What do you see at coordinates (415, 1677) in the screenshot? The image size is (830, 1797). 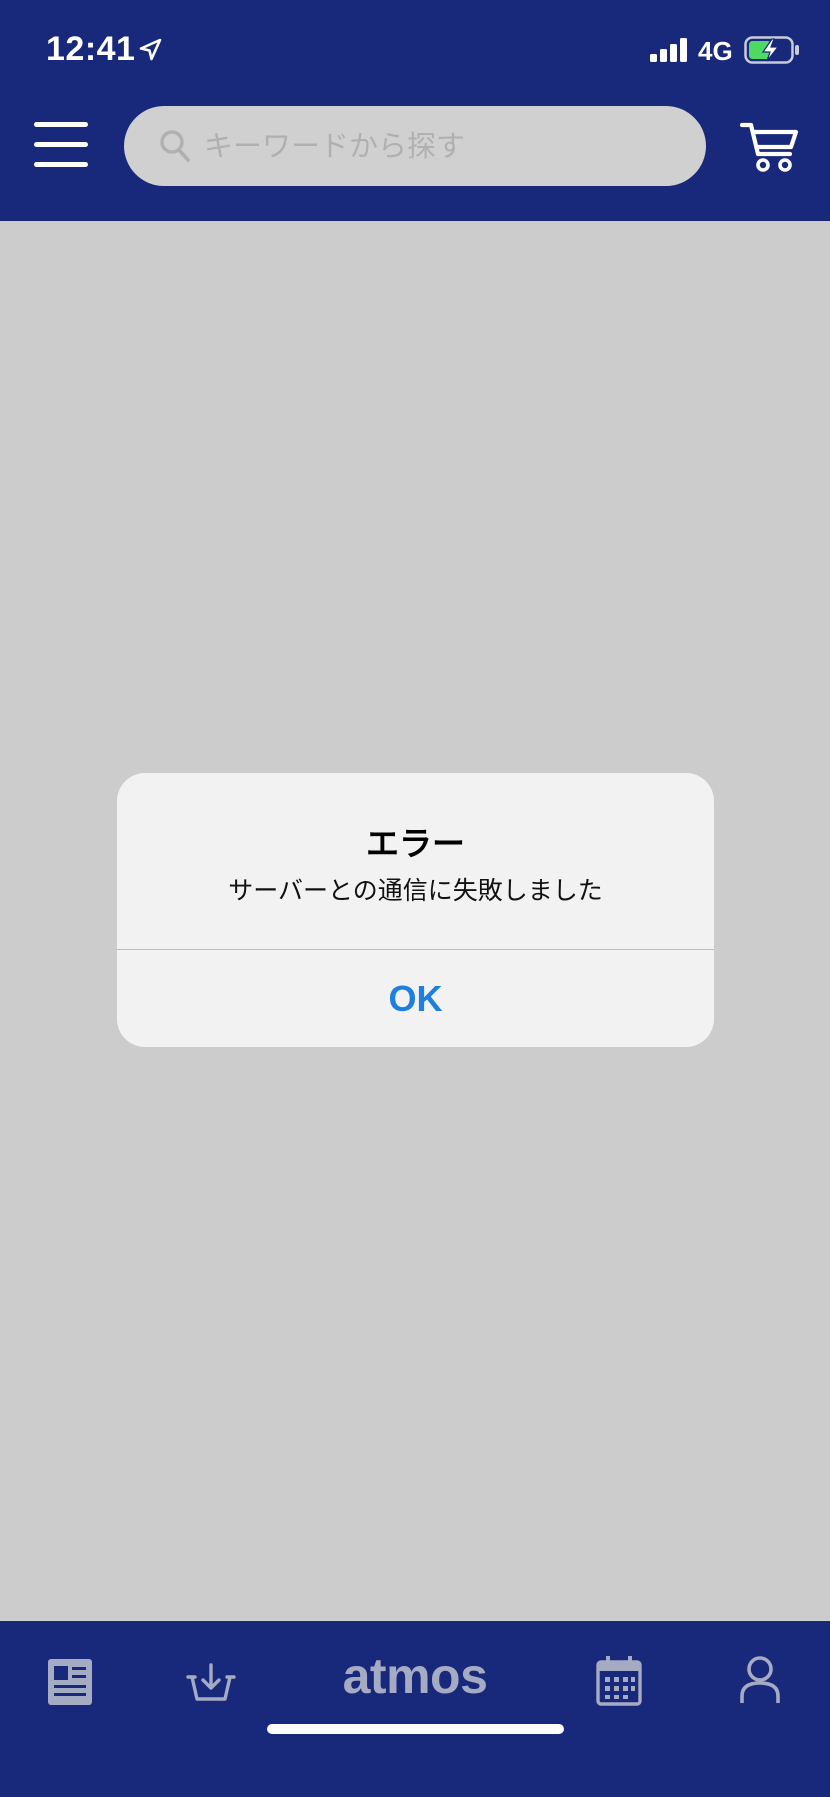 I see `atmos-logo: atmos` at bounding box center [415, 1677].